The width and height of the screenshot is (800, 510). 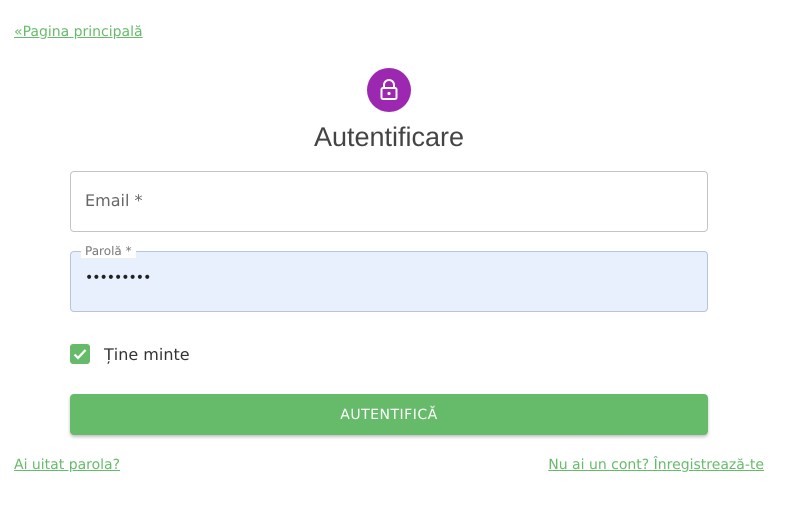 I want to click on home-link: «Pagina principală, so click(x=78, y=32).